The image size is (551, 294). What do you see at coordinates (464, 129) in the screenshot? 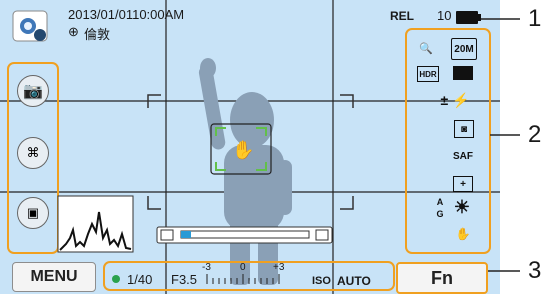
I see `metering-icon: ◙` at bounding box center [464, 129].